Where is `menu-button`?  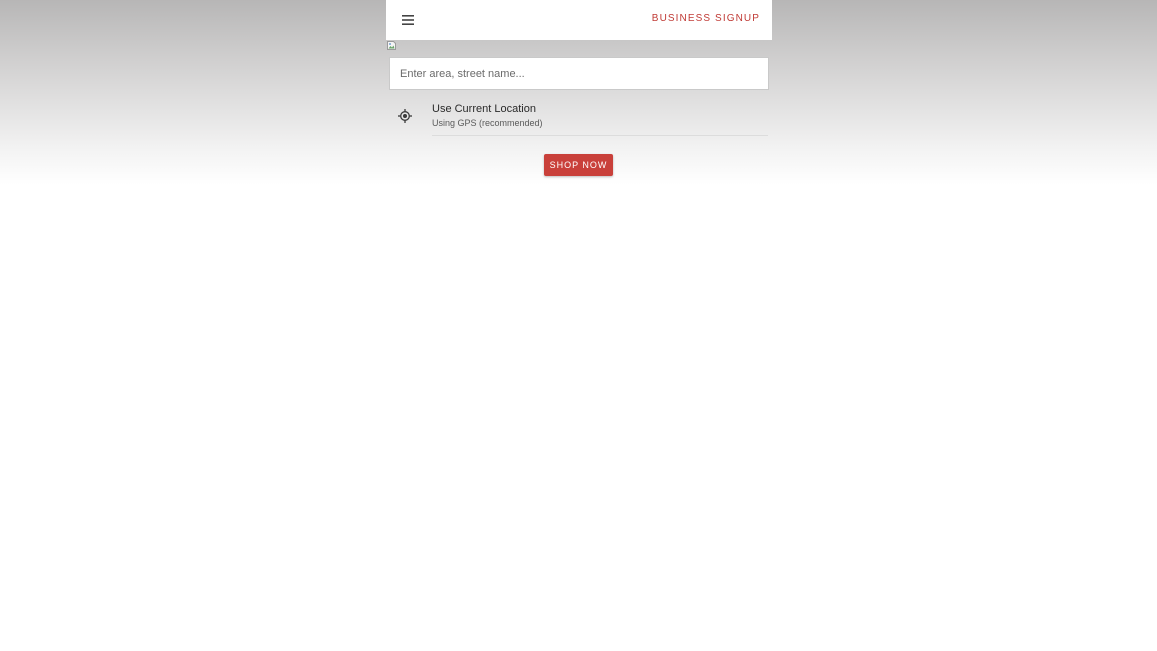 menu-button is located at coordinates (408, 20).